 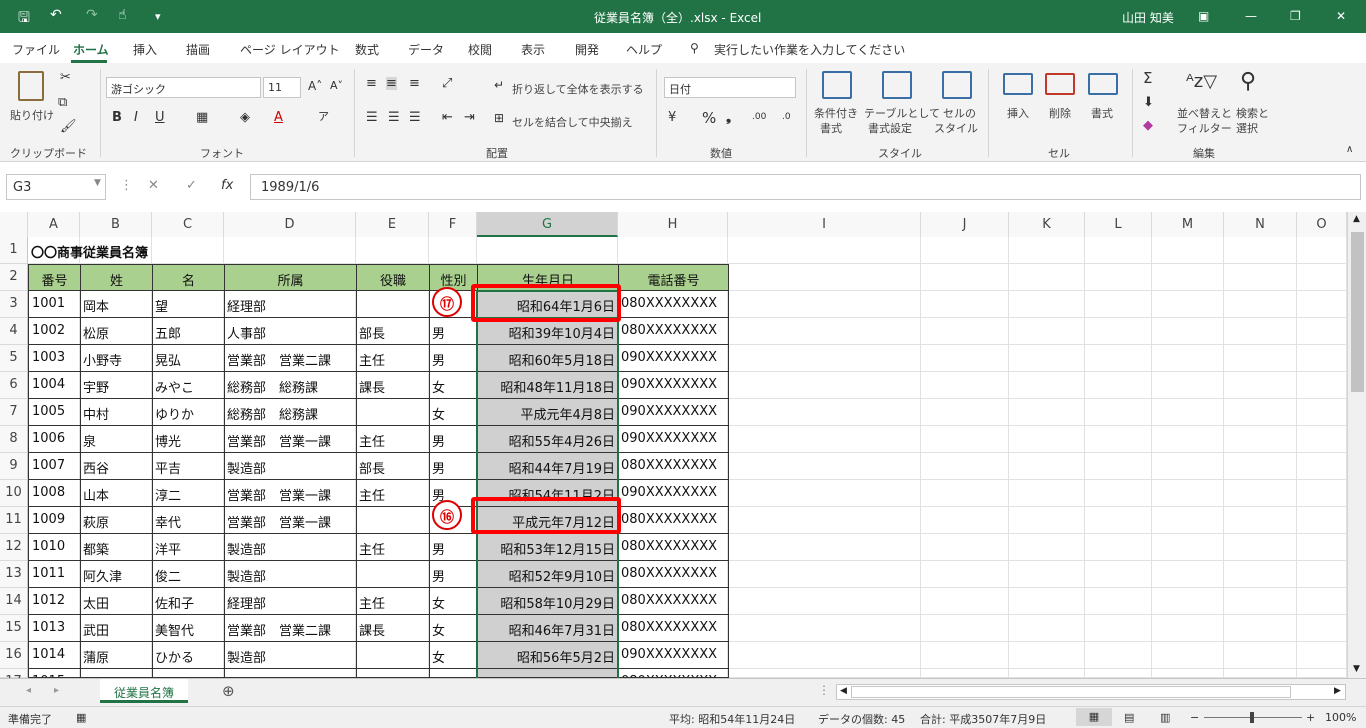 What do you see at coordinates (1310, 717) in the screenshot?
I see `zoom-in-icon: +` at bounding box center [1310, 717].